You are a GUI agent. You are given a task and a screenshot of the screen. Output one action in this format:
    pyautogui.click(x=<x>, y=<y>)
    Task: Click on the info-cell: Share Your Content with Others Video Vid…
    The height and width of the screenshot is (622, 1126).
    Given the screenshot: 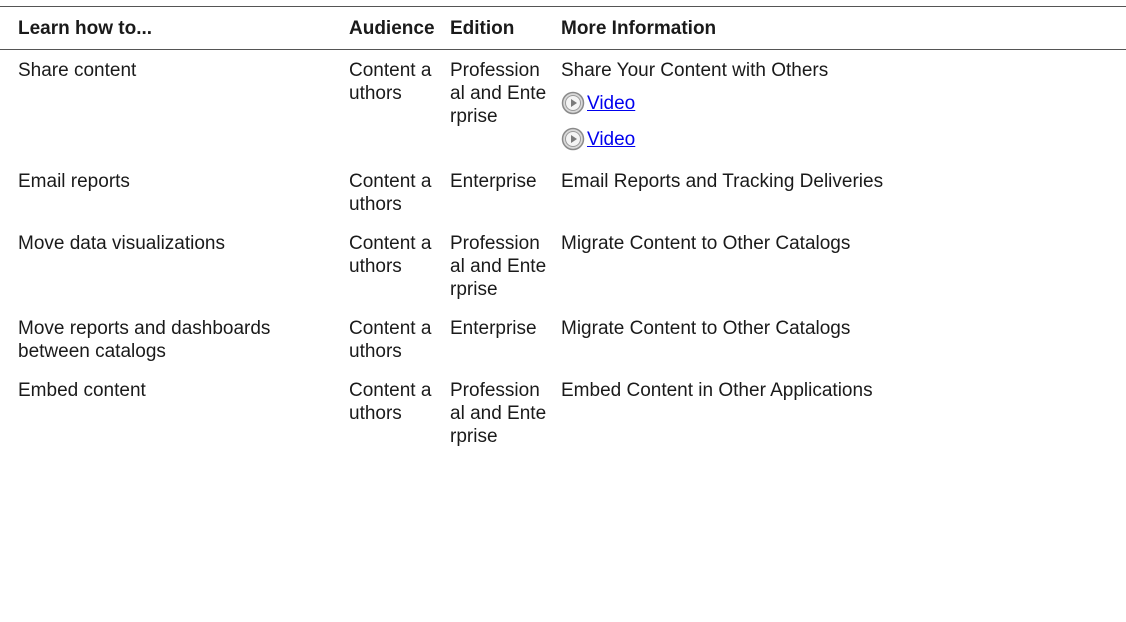 What is the action you would take?
    pyautogui.click(x=840, y=106)
    